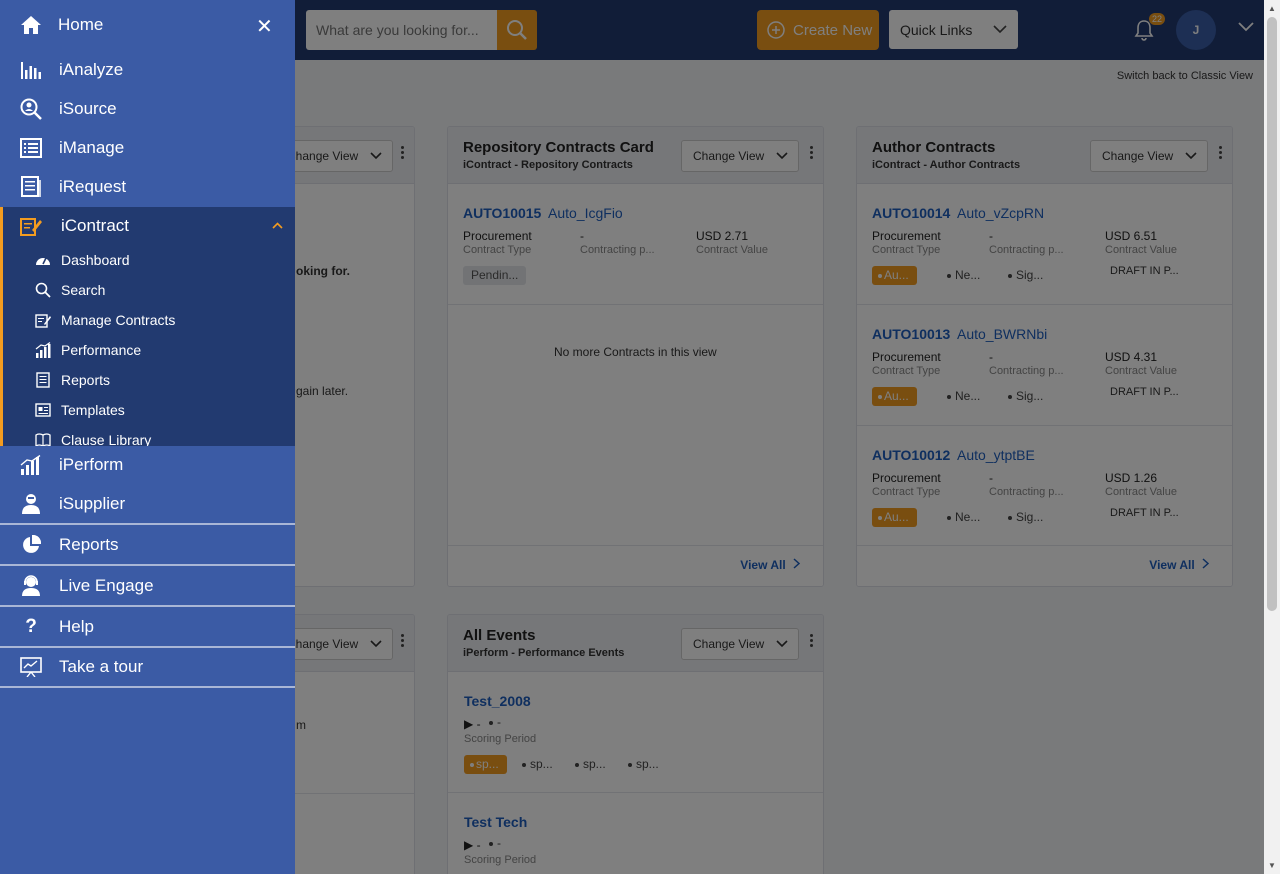 The height and width of the screenshot is (874, 1280). I want to click on search-icon, so click(43, 290).